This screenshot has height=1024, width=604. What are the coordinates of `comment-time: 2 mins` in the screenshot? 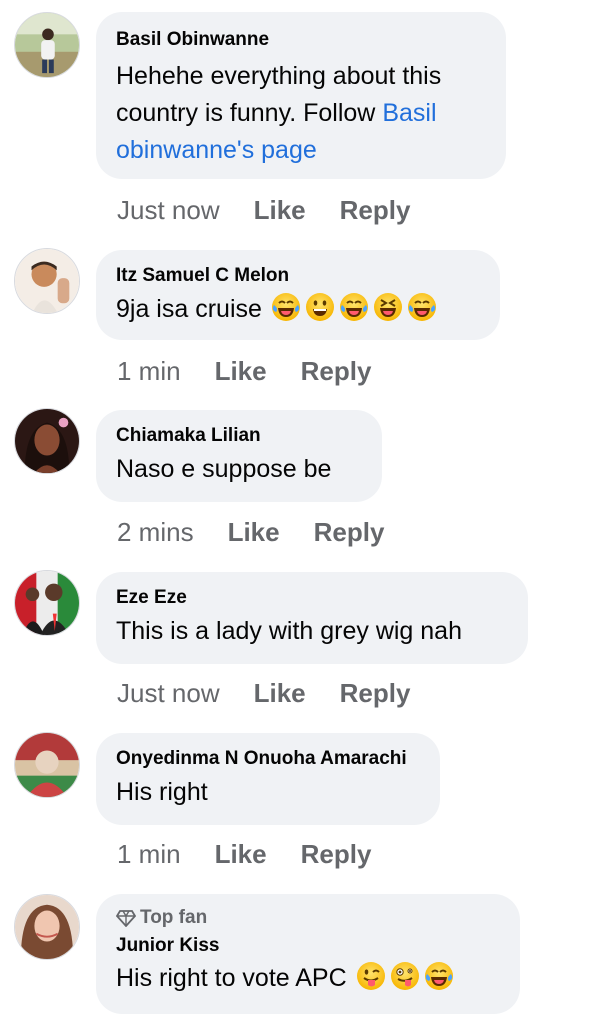 It's located at (155, 532).